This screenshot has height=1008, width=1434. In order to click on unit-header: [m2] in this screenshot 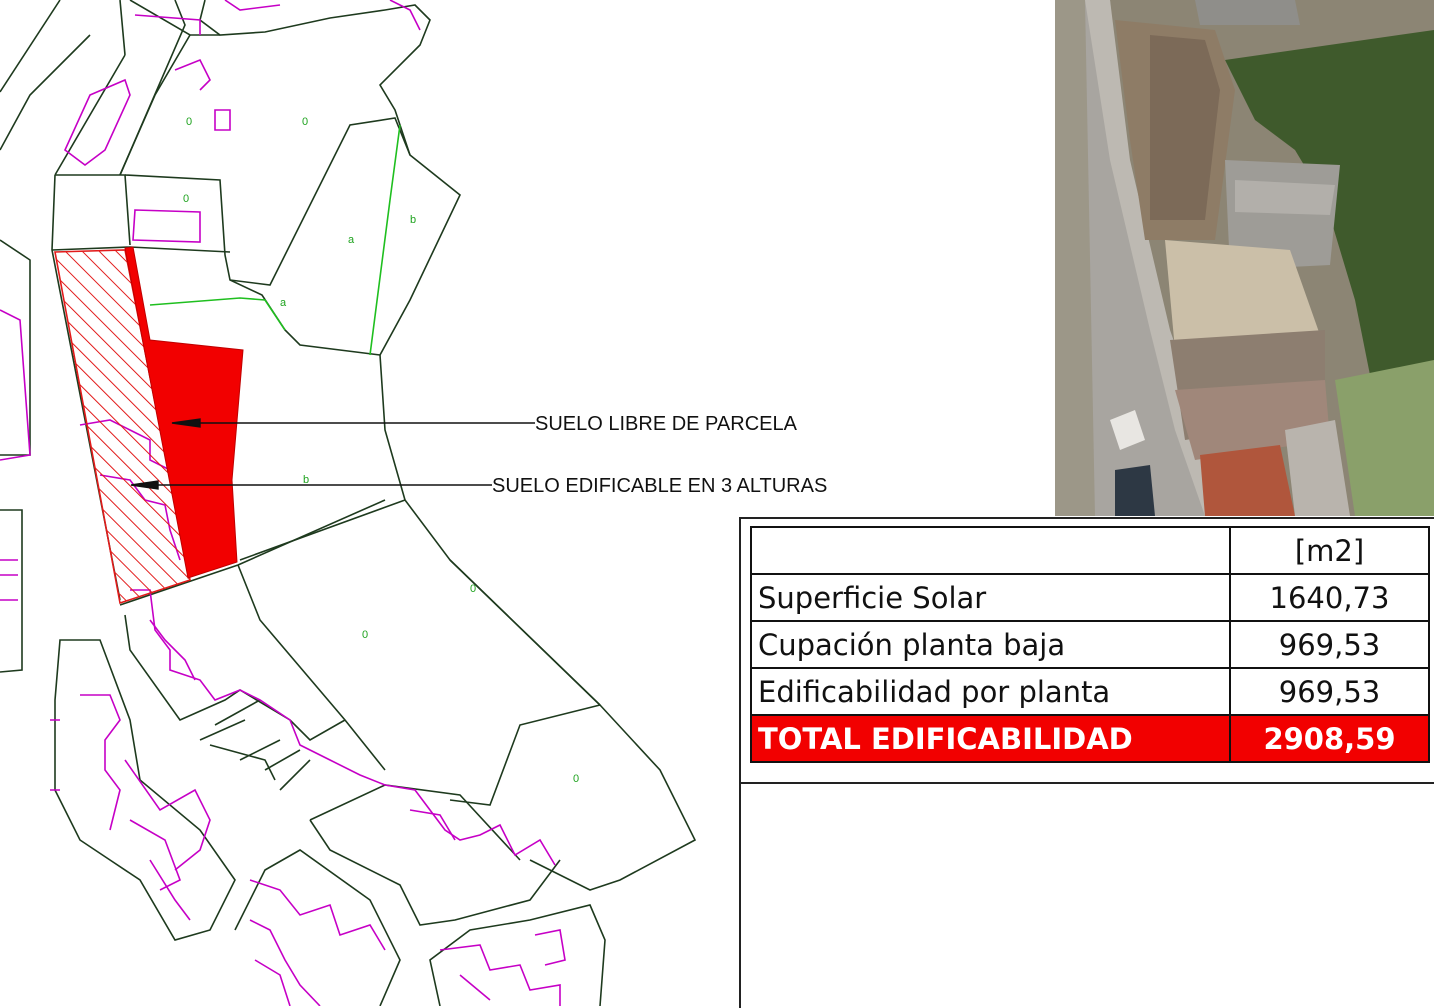, I will do `click(1329, 550)`.